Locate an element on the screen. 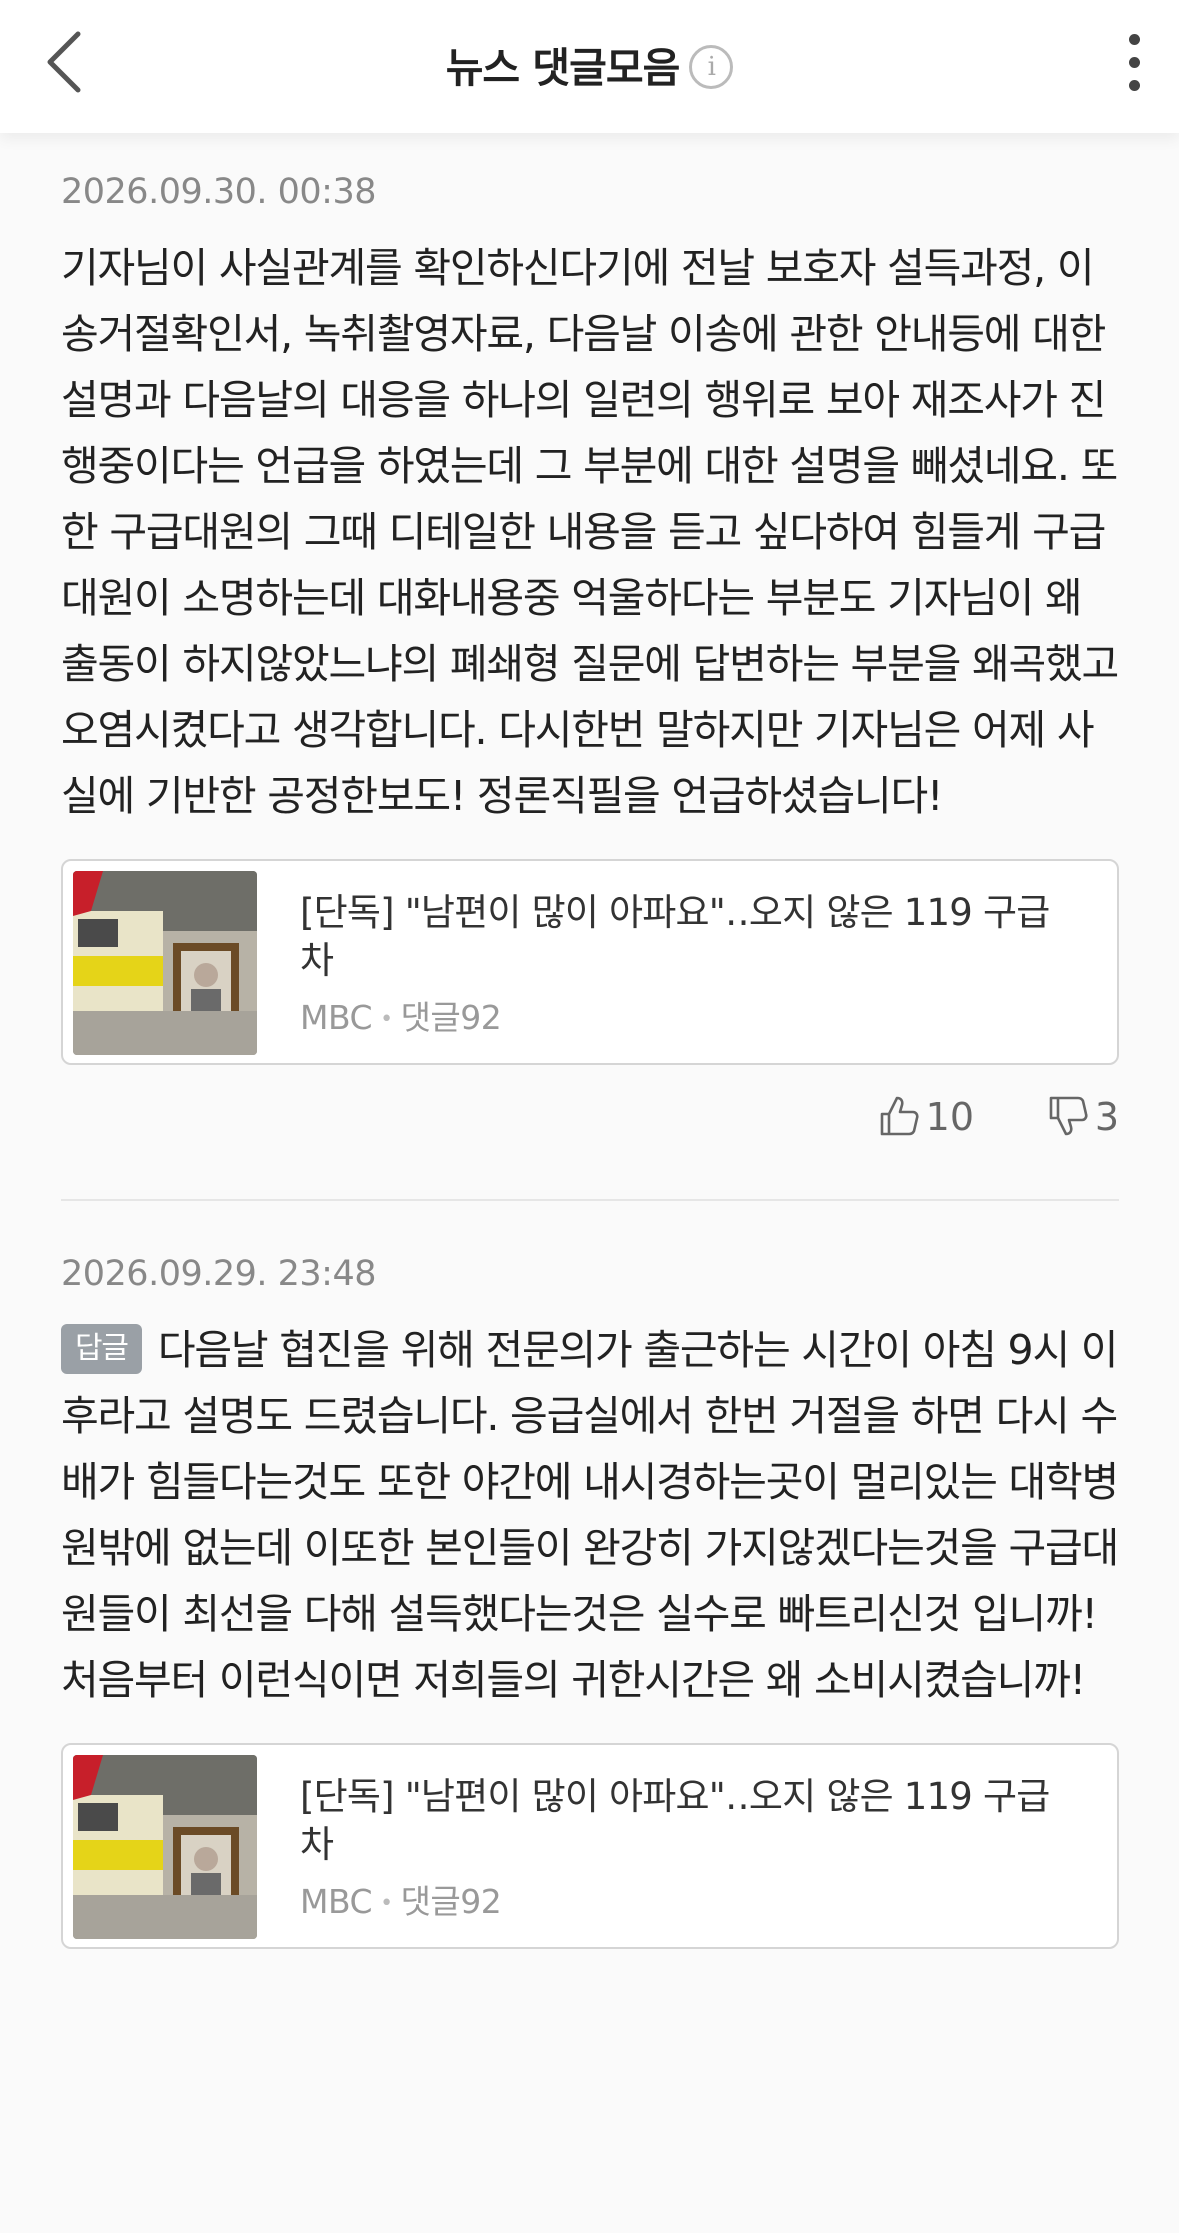 The height and width of the screenshot is (2233, 1179). top-app-bar: 뉴스 댓글모음 i is located at coordinates (589, 66).